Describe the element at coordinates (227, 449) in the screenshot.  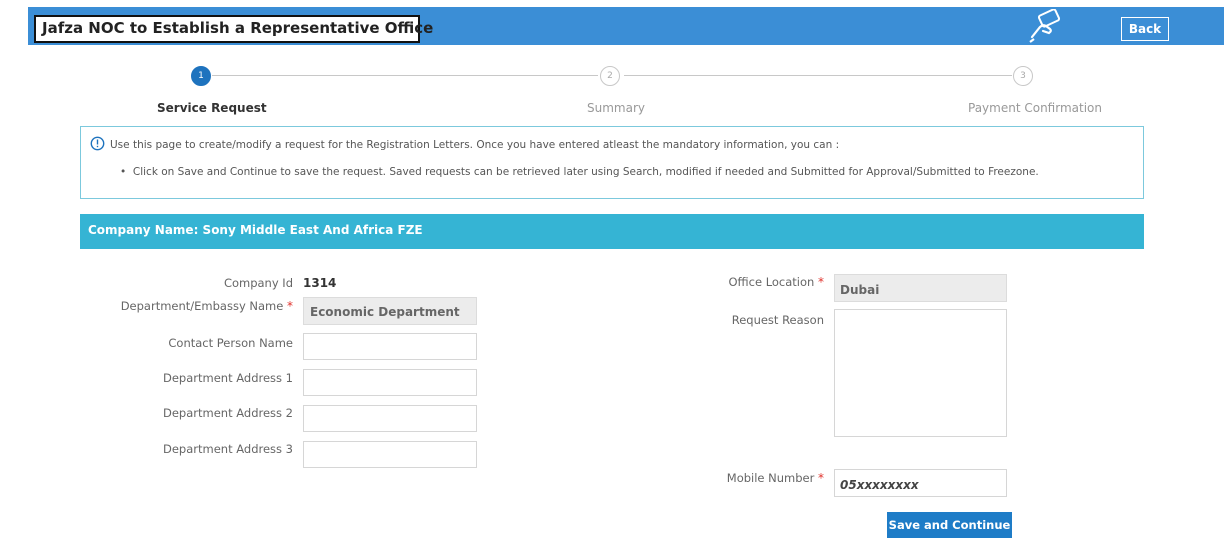
I see `address-3-label: Department Address 3` at that location.